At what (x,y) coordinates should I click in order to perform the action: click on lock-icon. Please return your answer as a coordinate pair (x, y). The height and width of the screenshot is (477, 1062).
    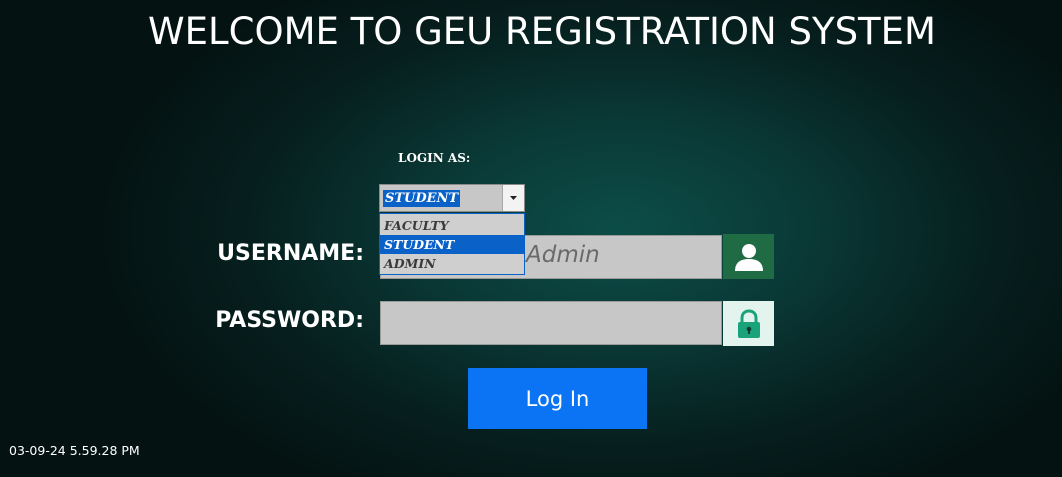
    Looking at the image, I should click on (748, 323).